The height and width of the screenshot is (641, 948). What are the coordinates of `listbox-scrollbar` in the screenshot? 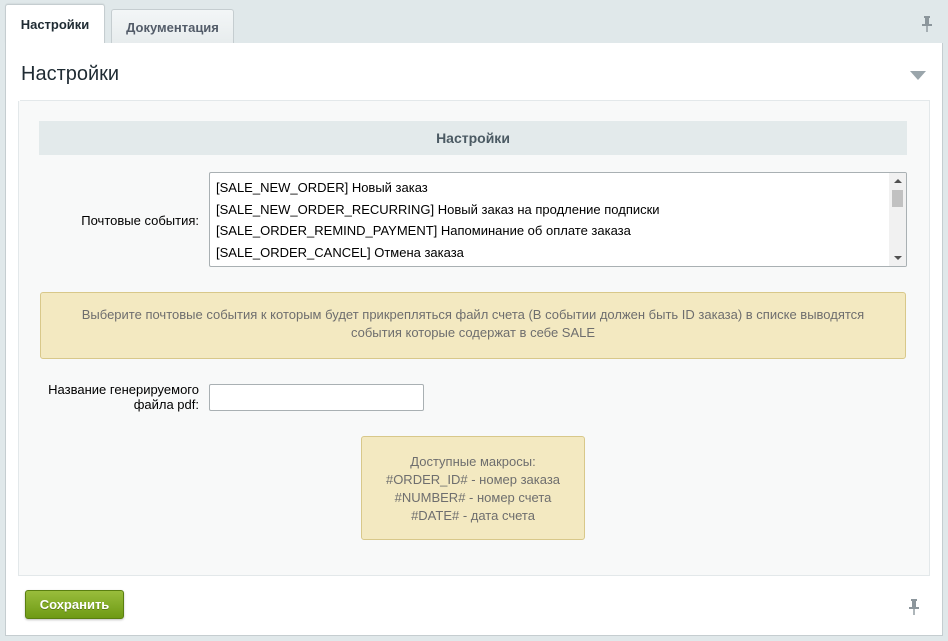 It's located at (897, 219).